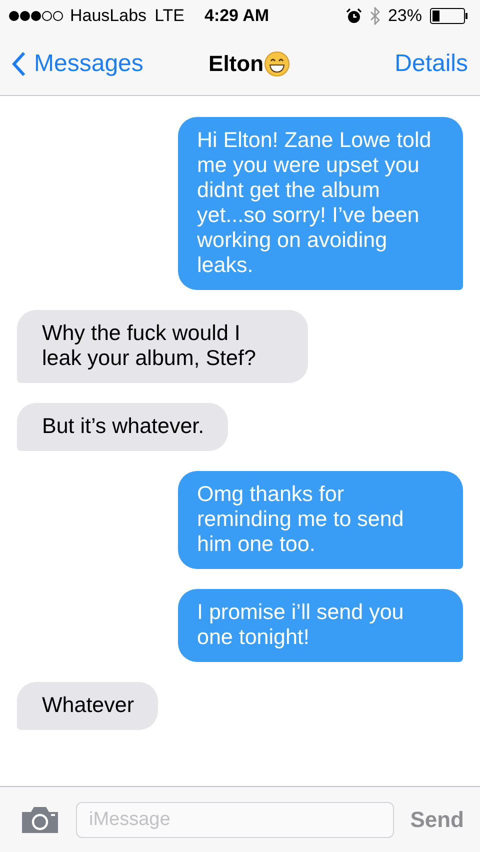 This screenshot has height=852, width=480. I want to click on message-input-field: iMessage, so click(235, 820).